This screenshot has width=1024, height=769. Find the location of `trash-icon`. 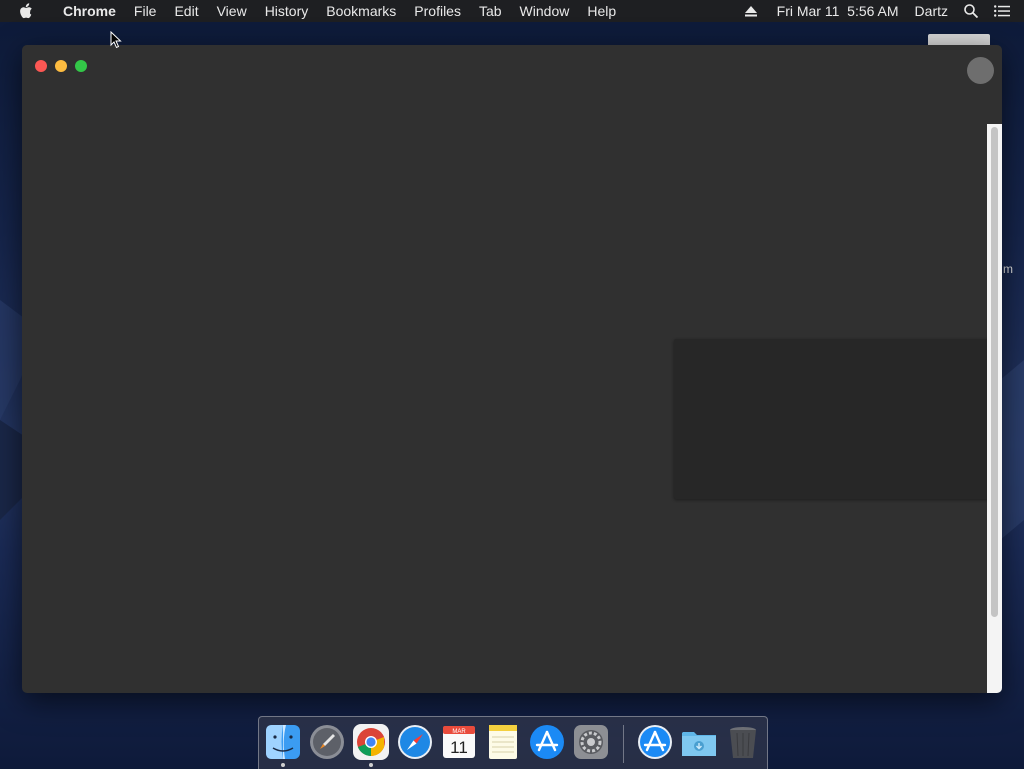

trash-icon is located at coordinates (743, 742).